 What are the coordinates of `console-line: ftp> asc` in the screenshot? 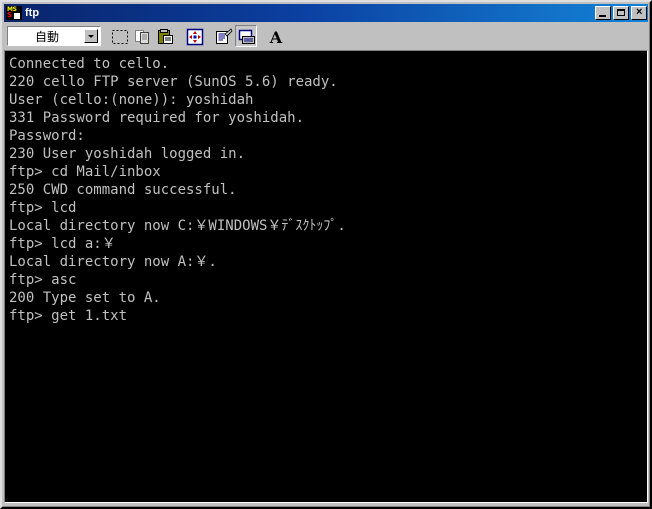 It's located at (43, 280).